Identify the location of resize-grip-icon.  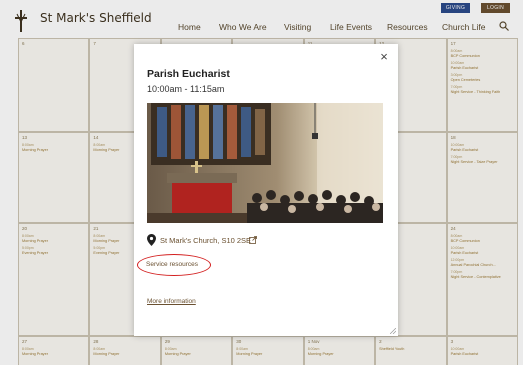
(393, 331).